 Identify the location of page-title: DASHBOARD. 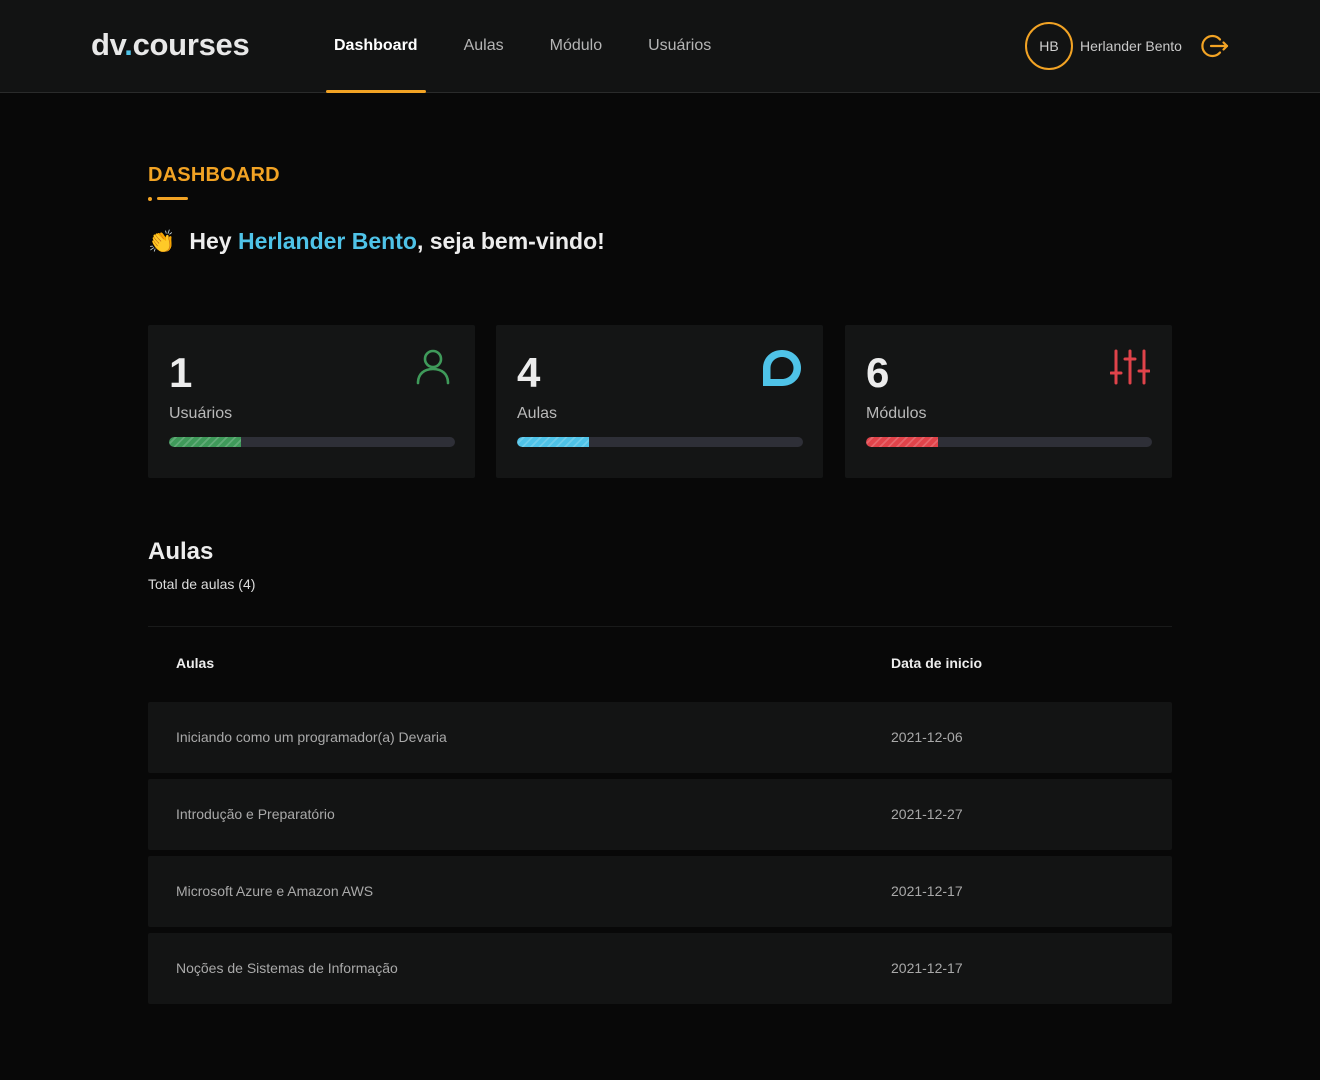
(214, 175).